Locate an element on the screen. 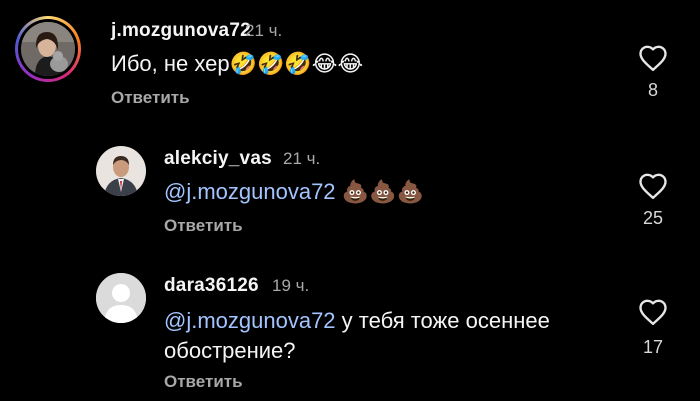  comment-text-body: у тебя тоже осеннее is located at coordinates (442, 320).